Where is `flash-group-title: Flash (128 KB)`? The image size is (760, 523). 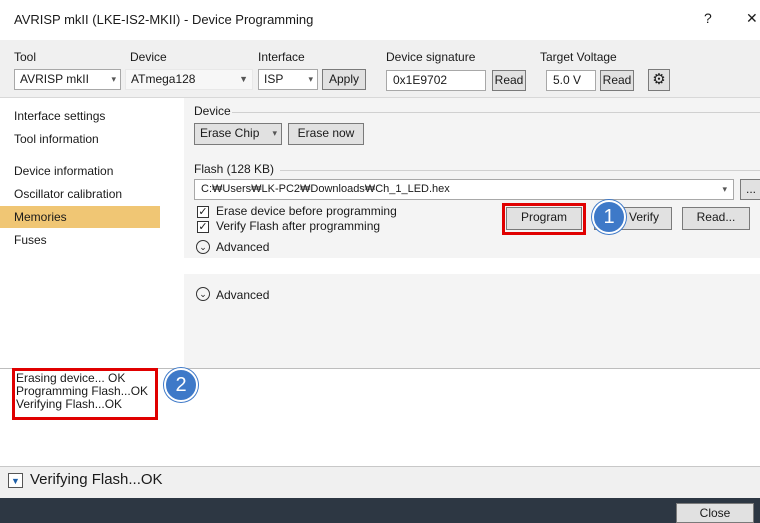
flash-group-title: Flash (128 KB) is located at coordinates (234, 169).